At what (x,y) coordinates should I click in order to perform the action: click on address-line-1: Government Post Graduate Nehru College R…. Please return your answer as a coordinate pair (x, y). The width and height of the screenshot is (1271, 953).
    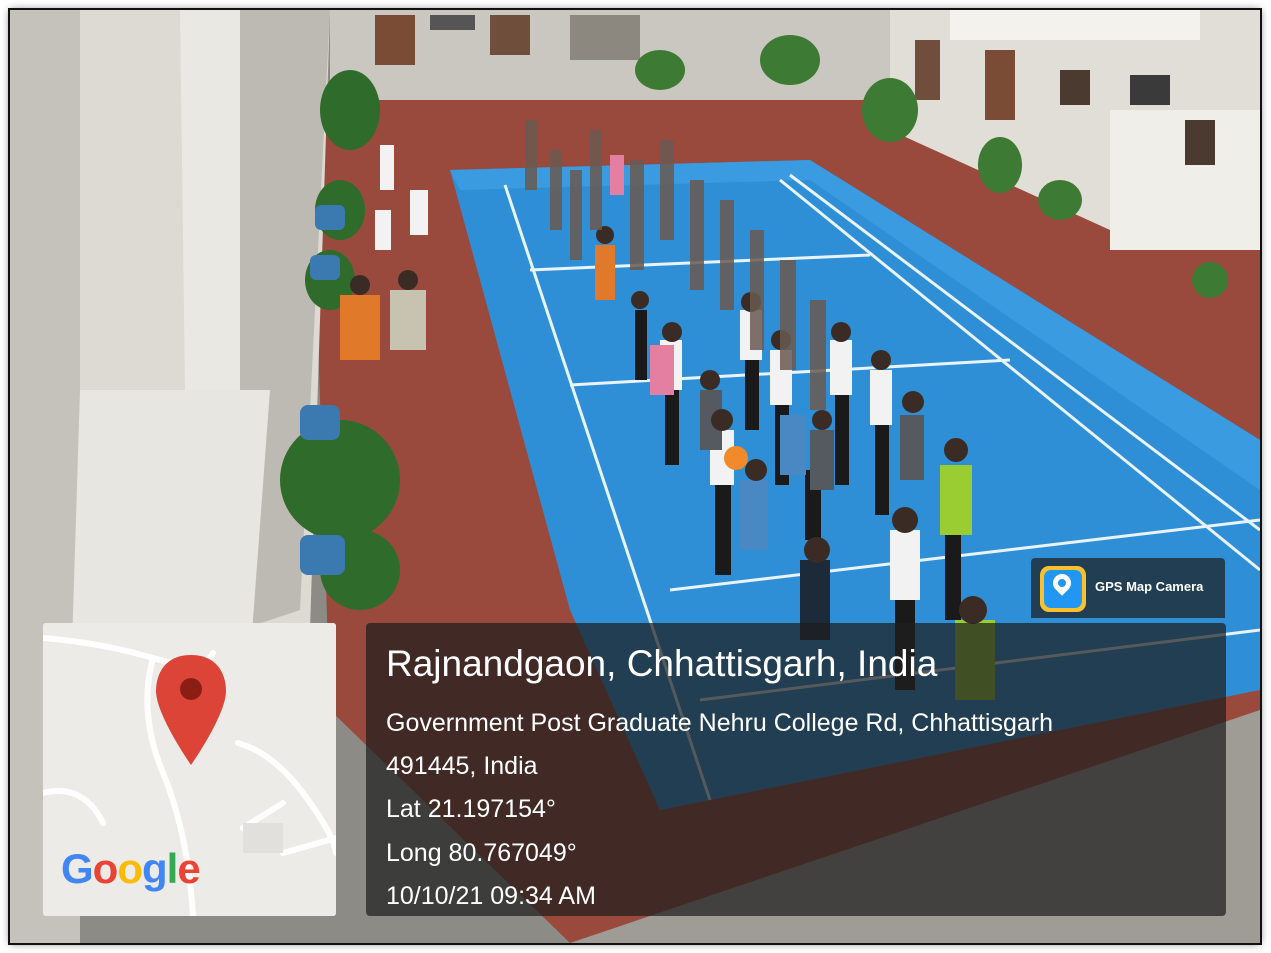
    Looking at the image, I should click on (720, 723).